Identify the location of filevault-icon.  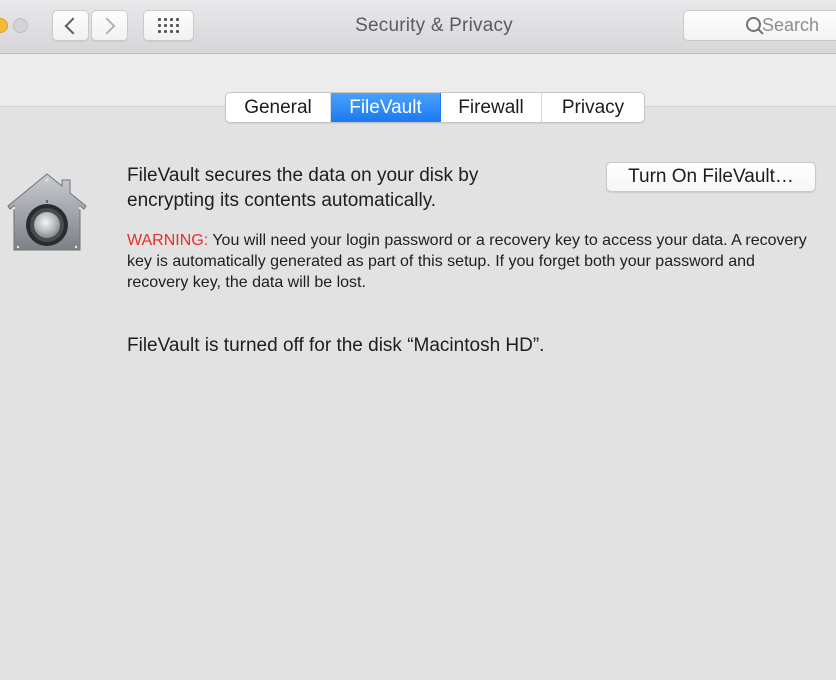
(47, 212).